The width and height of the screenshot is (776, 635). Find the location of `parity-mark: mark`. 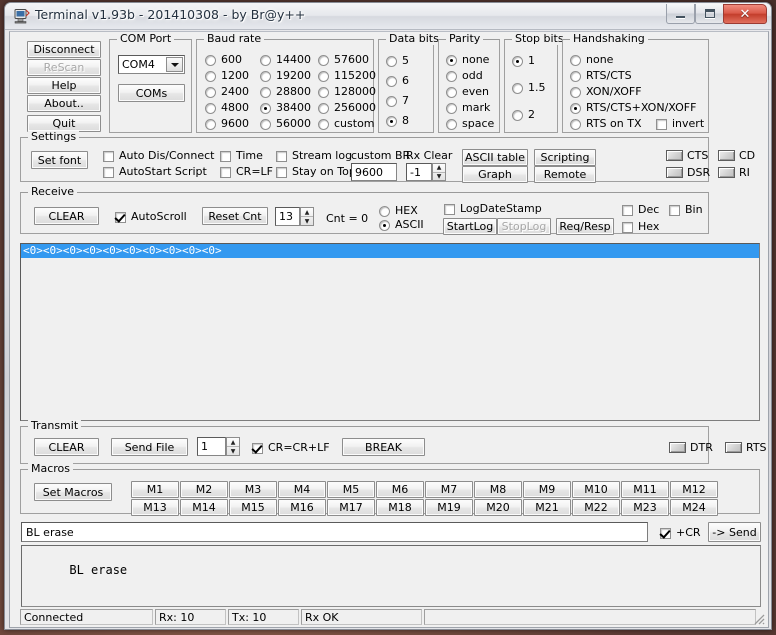

parity-mark: mark is located at coordinates (468, 108).